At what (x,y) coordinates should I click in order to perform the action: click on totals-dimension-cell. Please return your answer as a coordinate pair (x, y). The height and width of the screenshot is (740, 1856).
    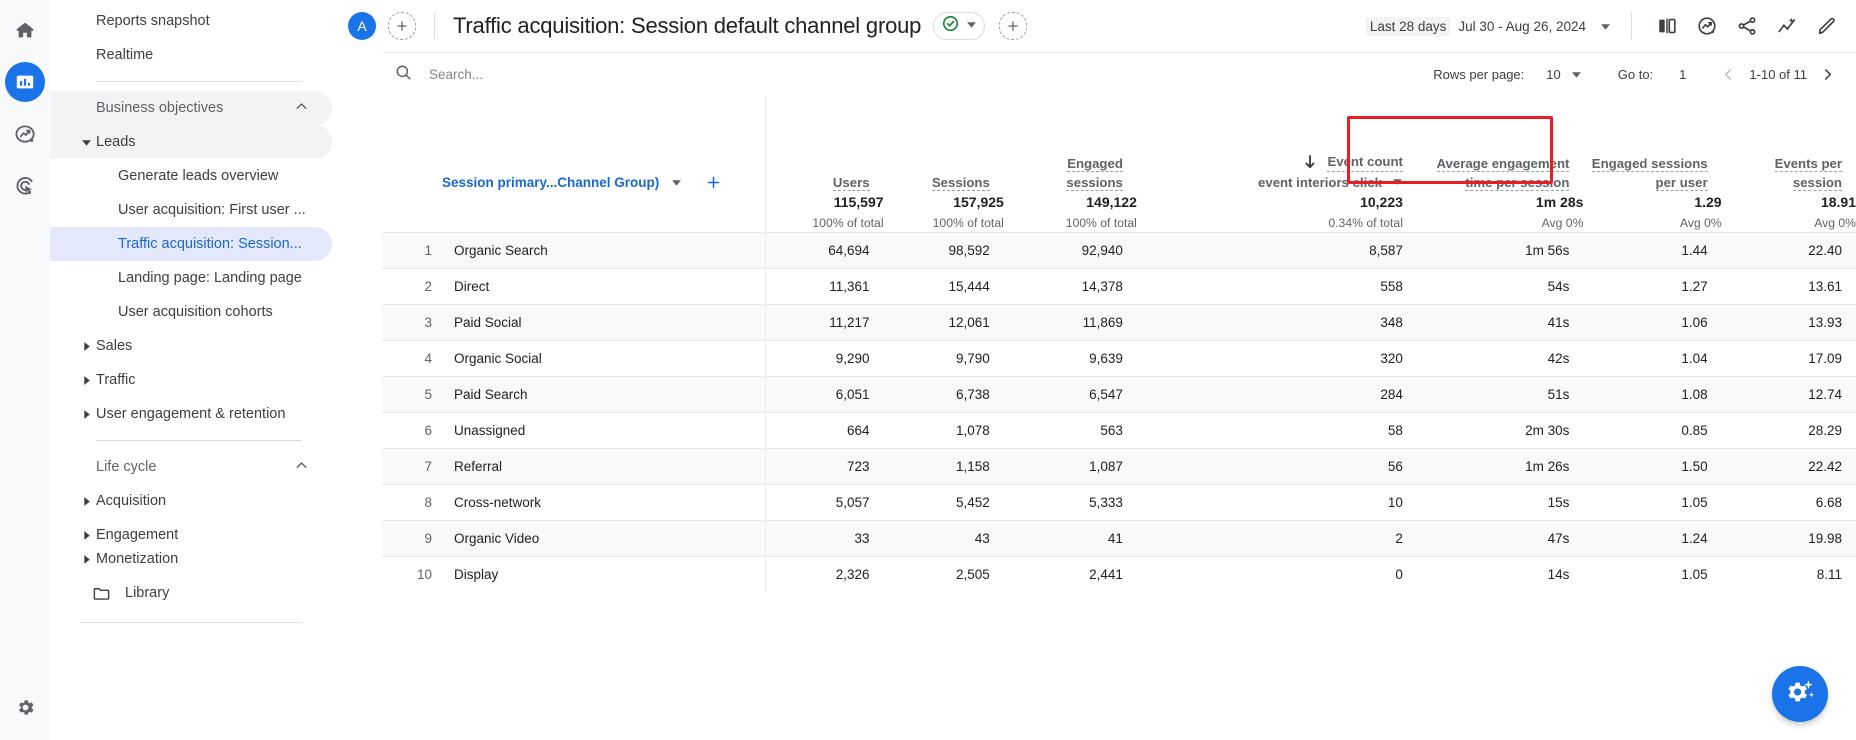
    Looking at the image, I should click on (574, 212).